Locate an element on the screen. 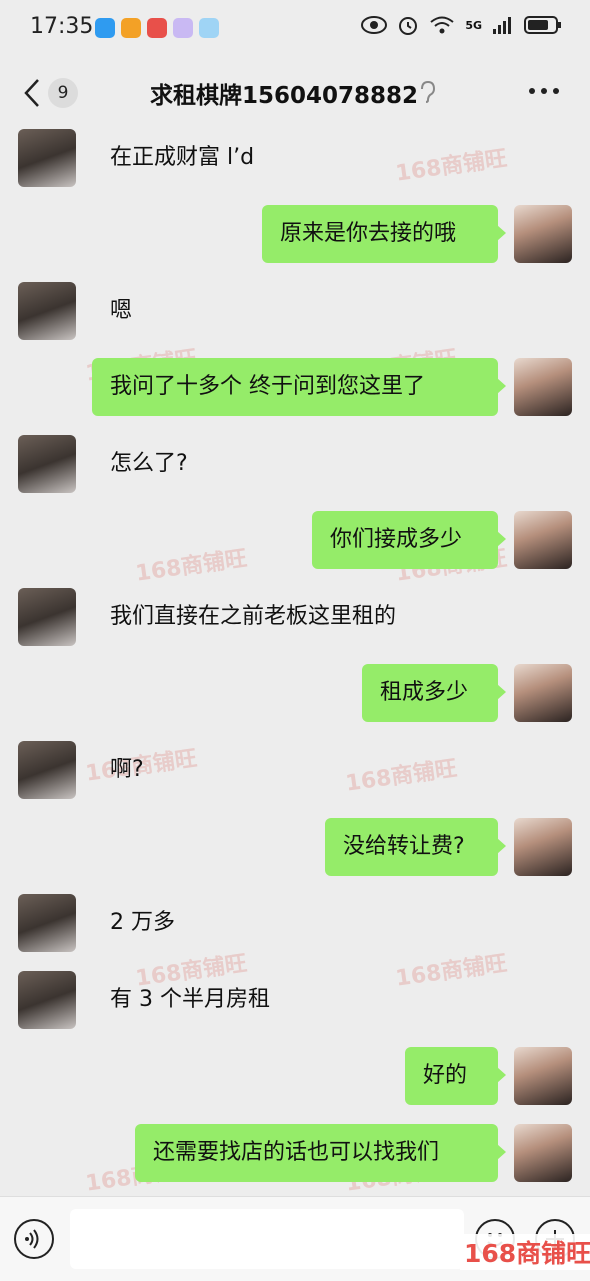 The image size is (590, 1281). brand-logo: 168商铺旺 is located at coordinates (525, 1252).